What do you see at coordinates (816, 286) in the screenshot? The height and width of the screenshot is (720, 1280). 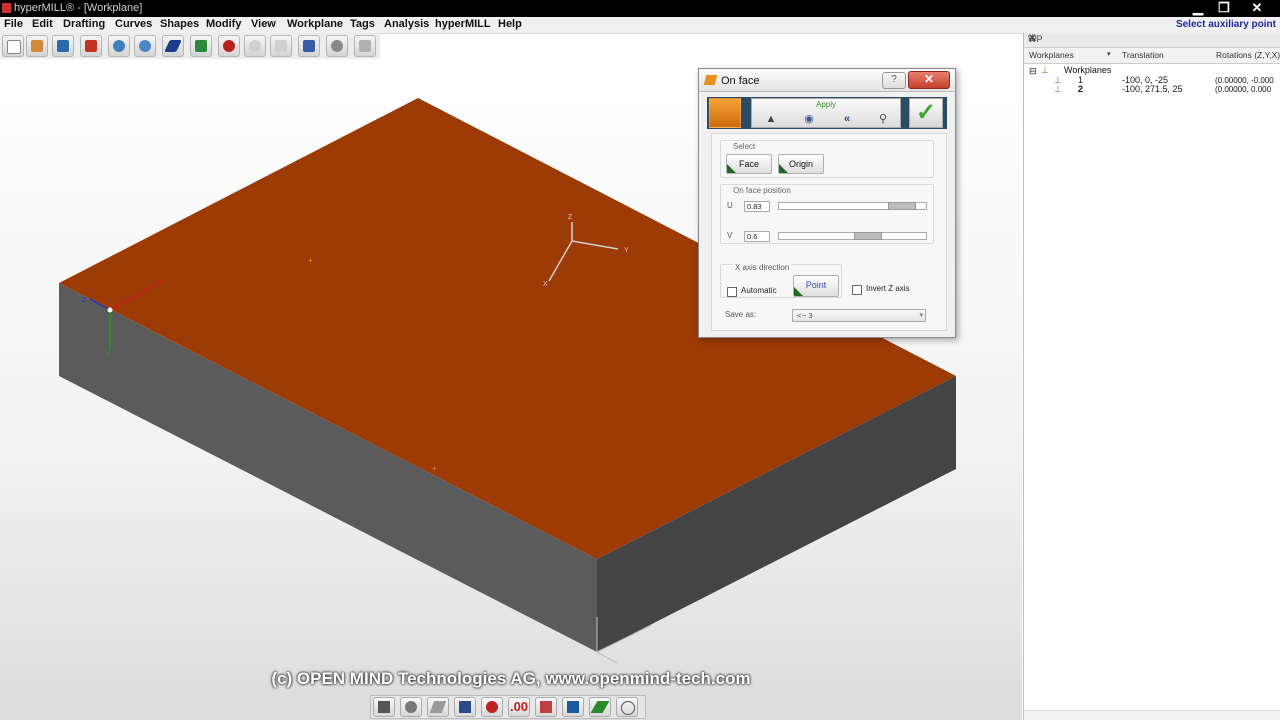 I see `point-button: Point` at bounding box center [816, 286].